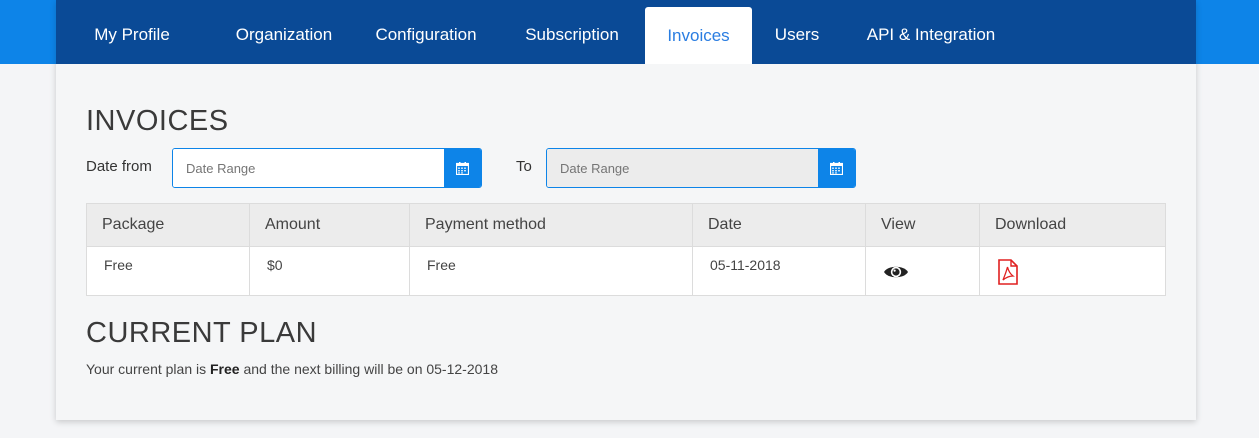 The image size is (1259, 438). I want to click on date-to-label: To, so click(524, 166).